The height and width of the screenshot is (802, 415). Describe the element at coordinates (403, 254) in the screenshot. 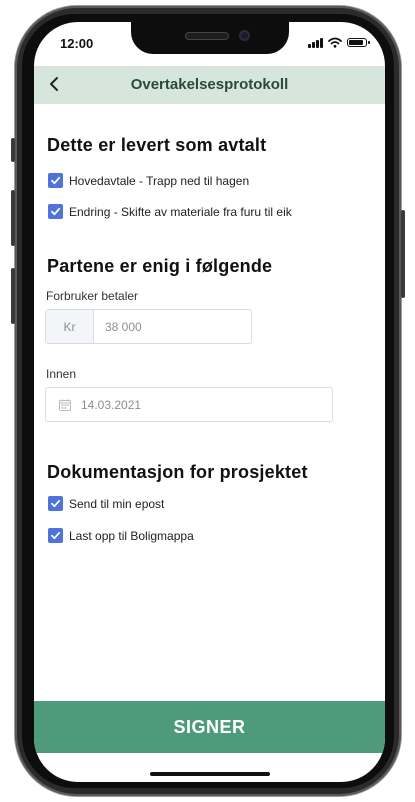

I see `power-button` at that location.